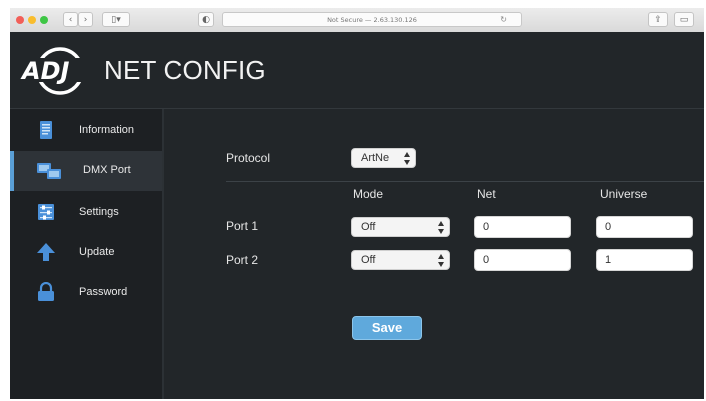  I want to click on port-2-net-value: 0, so click(486, 260).